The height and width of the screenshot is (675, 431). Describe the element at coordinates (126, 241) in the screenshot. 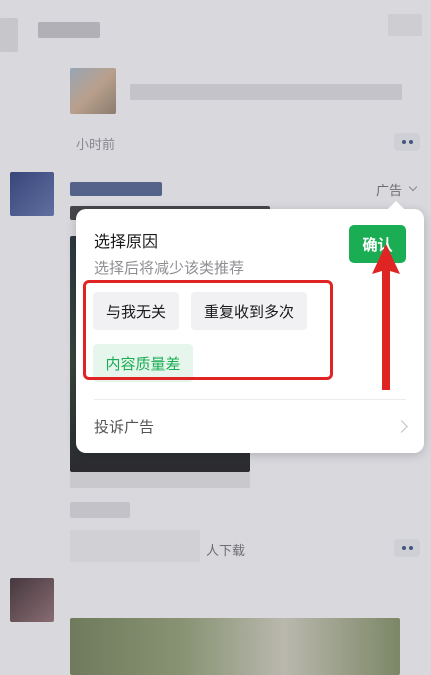

I see `panel-title: 选择原因` at that location.